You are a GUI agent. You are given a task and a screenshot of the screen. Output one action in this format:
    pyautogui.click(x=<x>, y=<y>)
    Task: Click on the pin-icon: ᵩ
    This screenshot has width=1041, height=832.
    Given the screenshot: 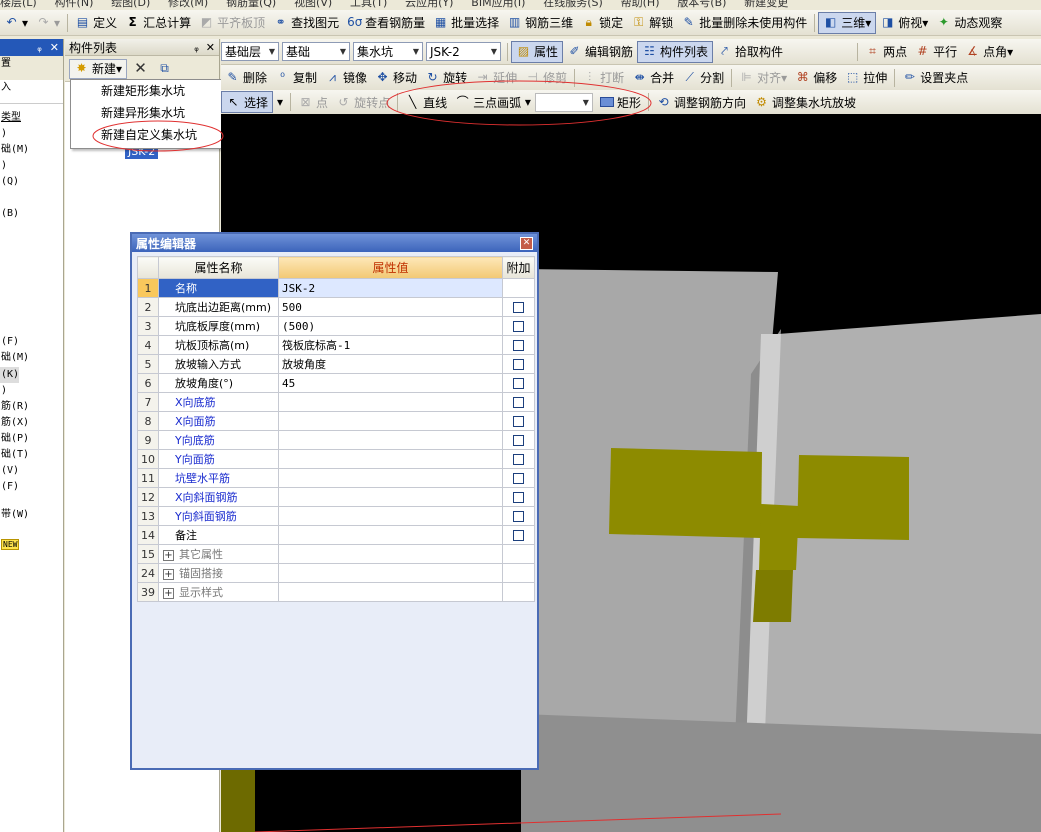 What is the action you would take?
    pyautogui.click(x=39, y=47)
    